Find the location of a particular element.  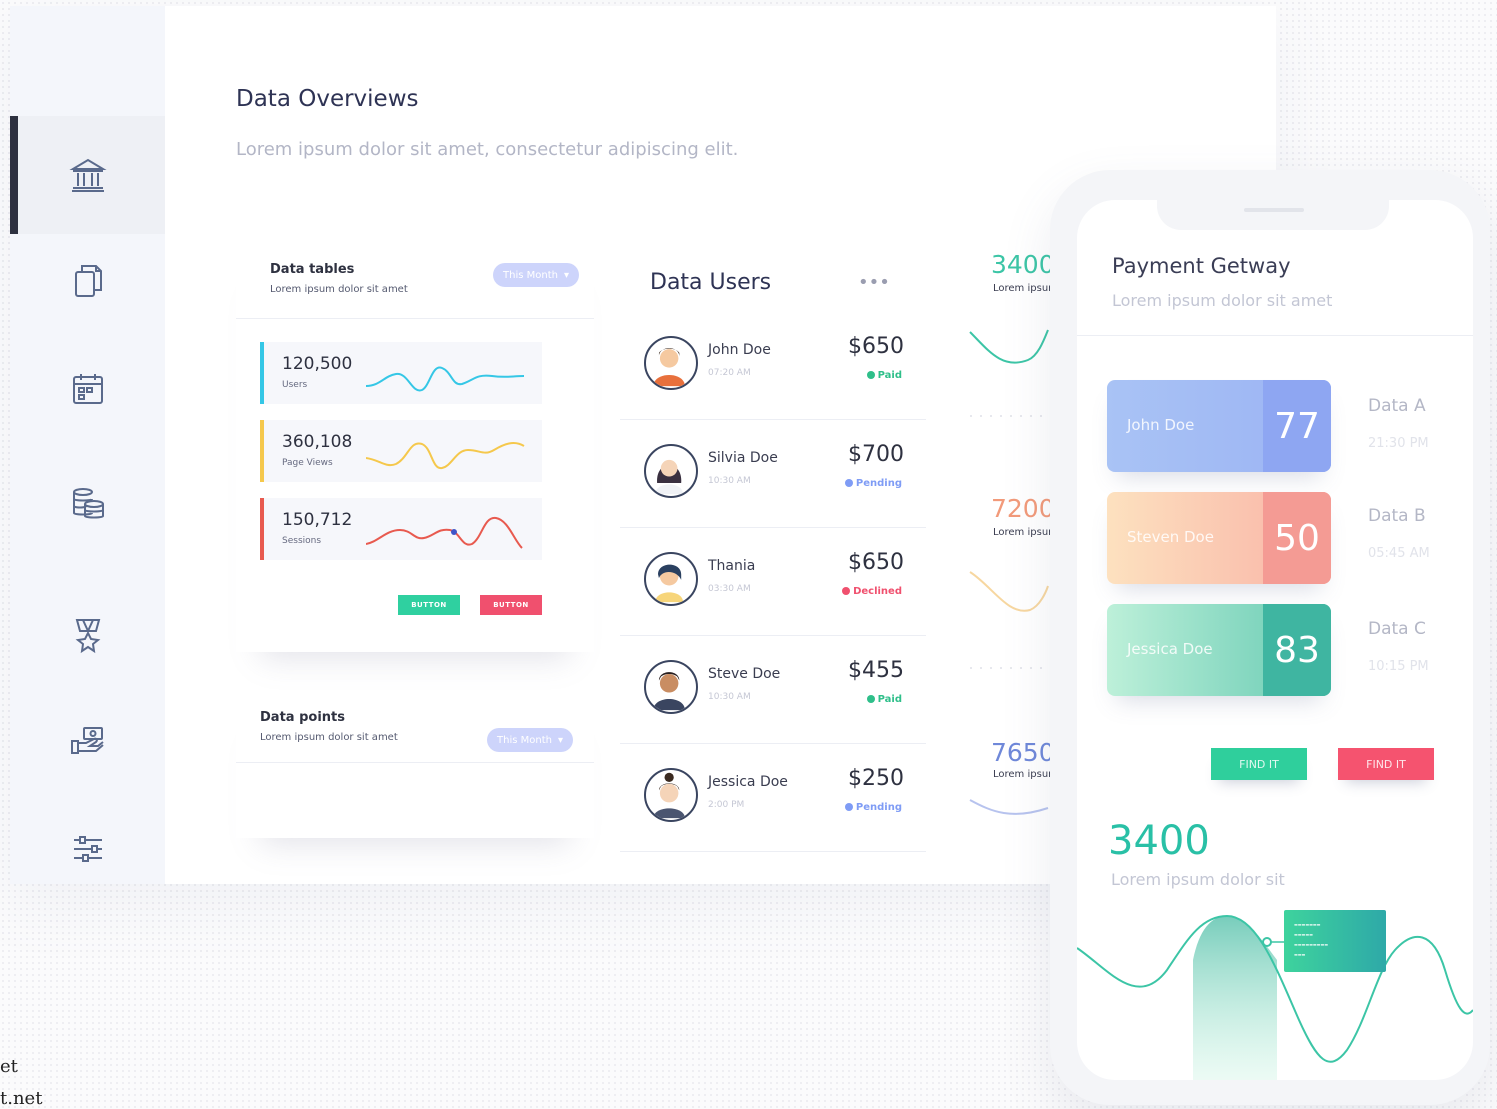

phone-notch is located at coordinates (1273, 215).